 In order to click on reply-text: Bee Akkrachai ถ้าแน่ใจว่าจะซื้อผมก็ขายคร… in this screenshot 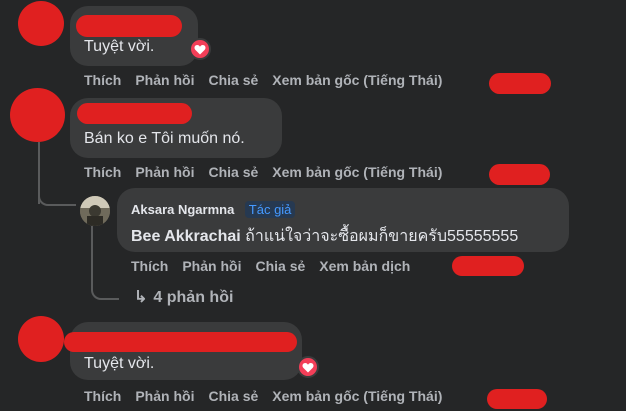, I will do `click(324, 236)`.